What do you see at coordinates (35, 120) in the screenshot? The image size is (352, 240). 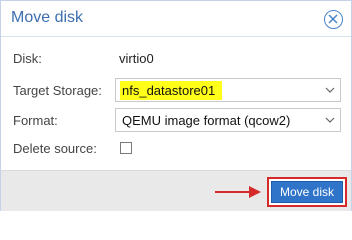 I see `format-label: Format:` at bounding box center [35, 120].